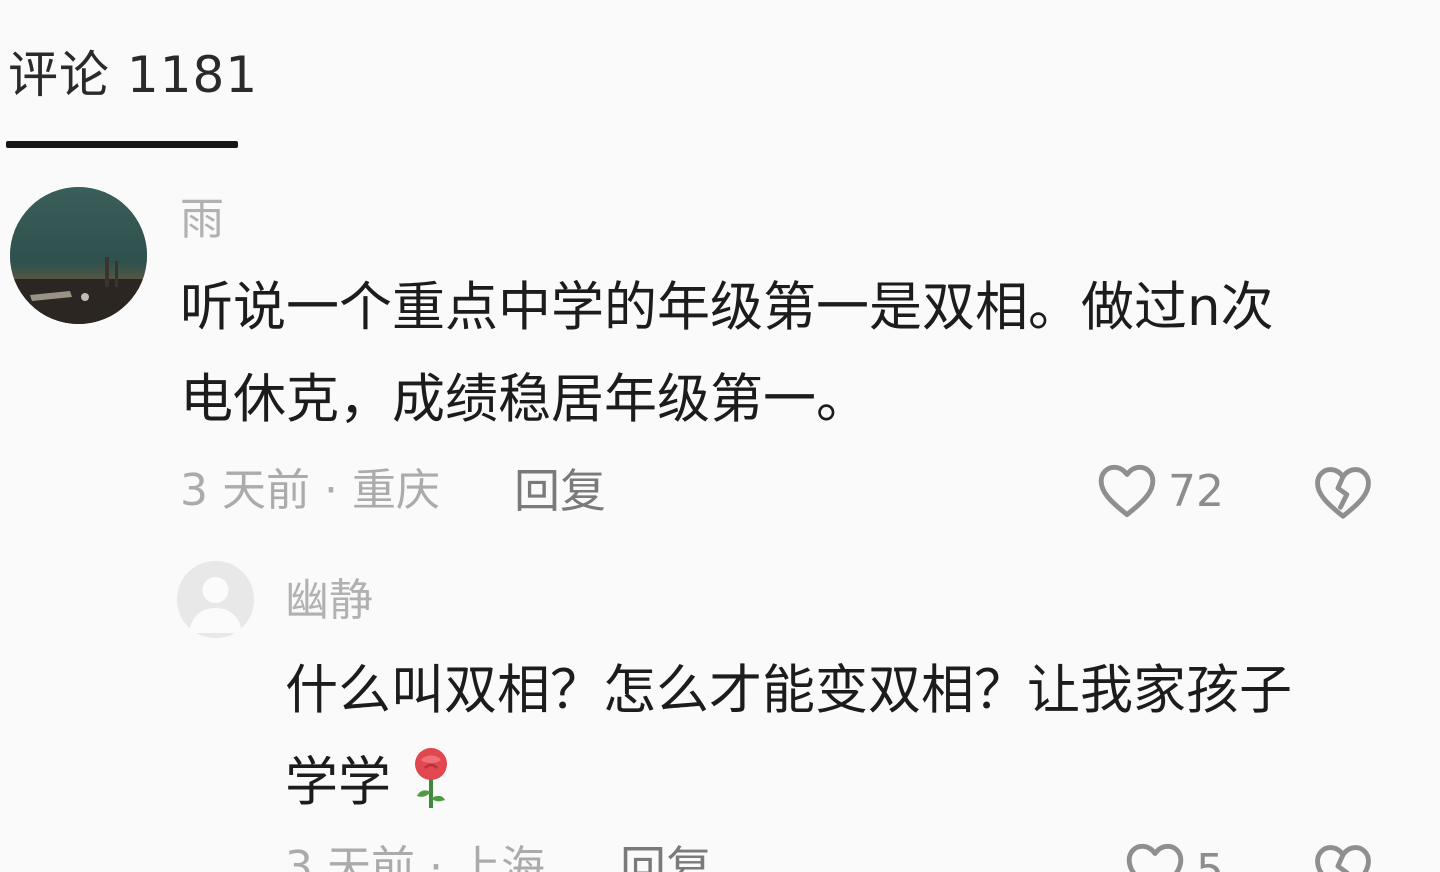  I want to click on comments-tab-title: 评论 1181, so click(133, 75).